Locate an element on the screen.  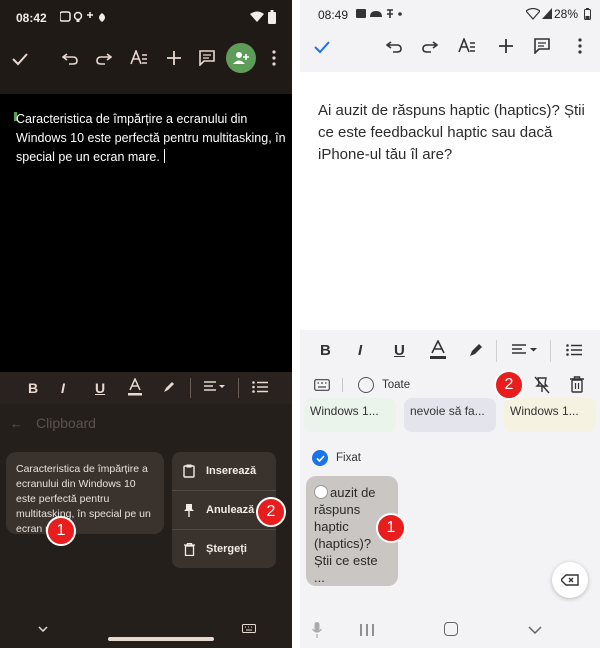
backspace-button is located at coordinates (570, 580).